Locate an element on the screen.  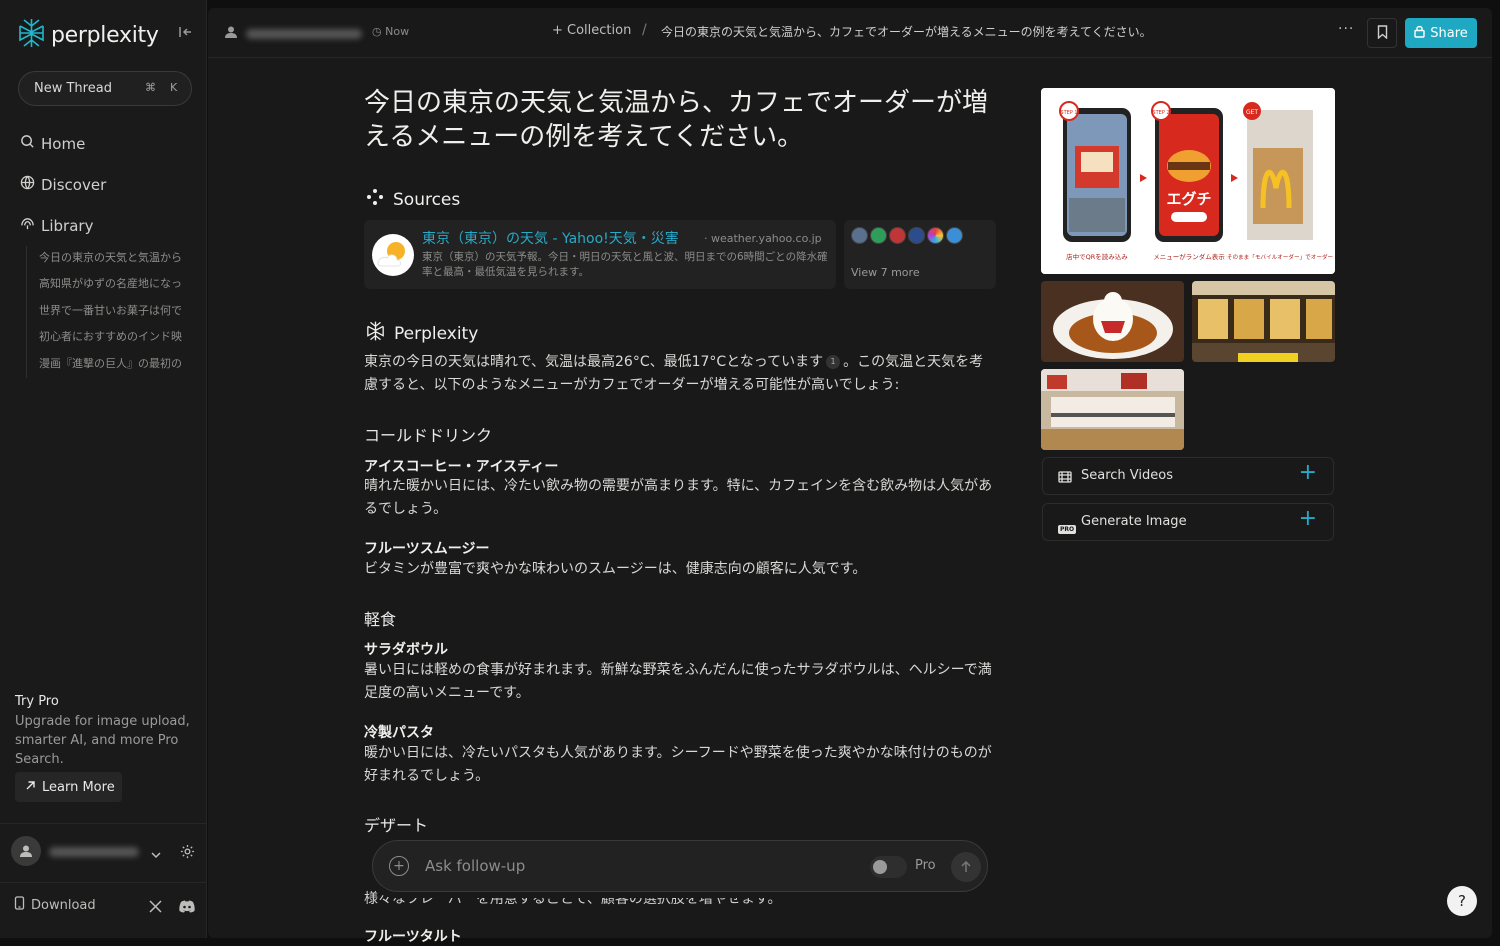
generate-image-button: PRO Generate Image + is located at coordinates (1188, 522).